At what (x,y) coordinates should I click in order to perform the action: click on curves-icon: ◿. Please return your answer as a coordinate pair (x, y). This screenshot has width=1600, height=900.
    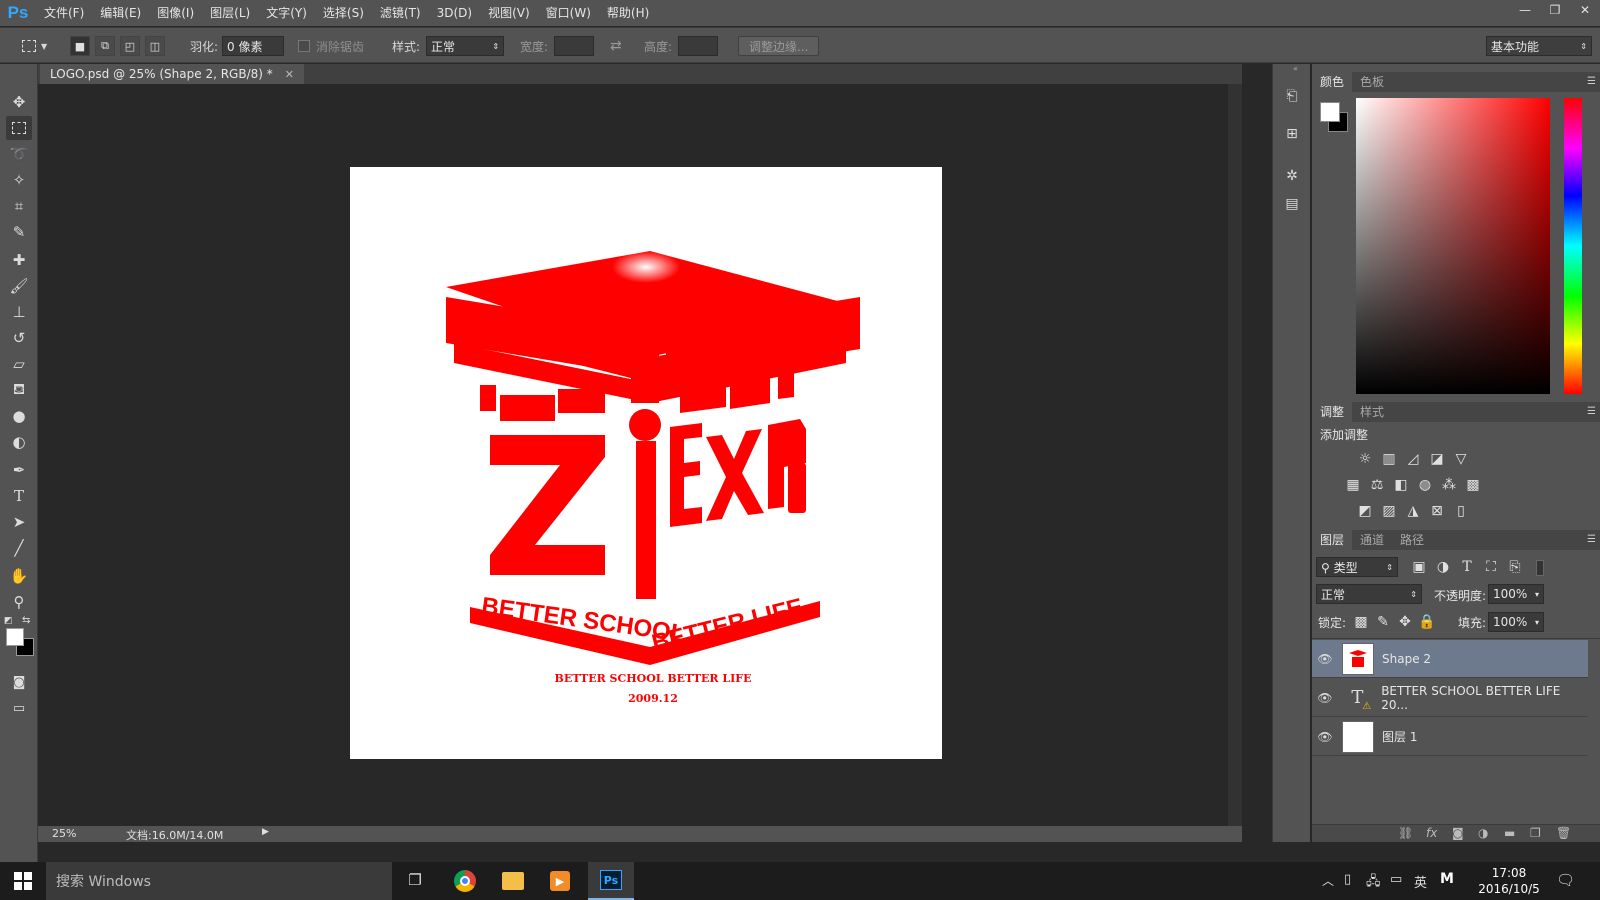
    Looking at the image, I should click on (1413, 459).